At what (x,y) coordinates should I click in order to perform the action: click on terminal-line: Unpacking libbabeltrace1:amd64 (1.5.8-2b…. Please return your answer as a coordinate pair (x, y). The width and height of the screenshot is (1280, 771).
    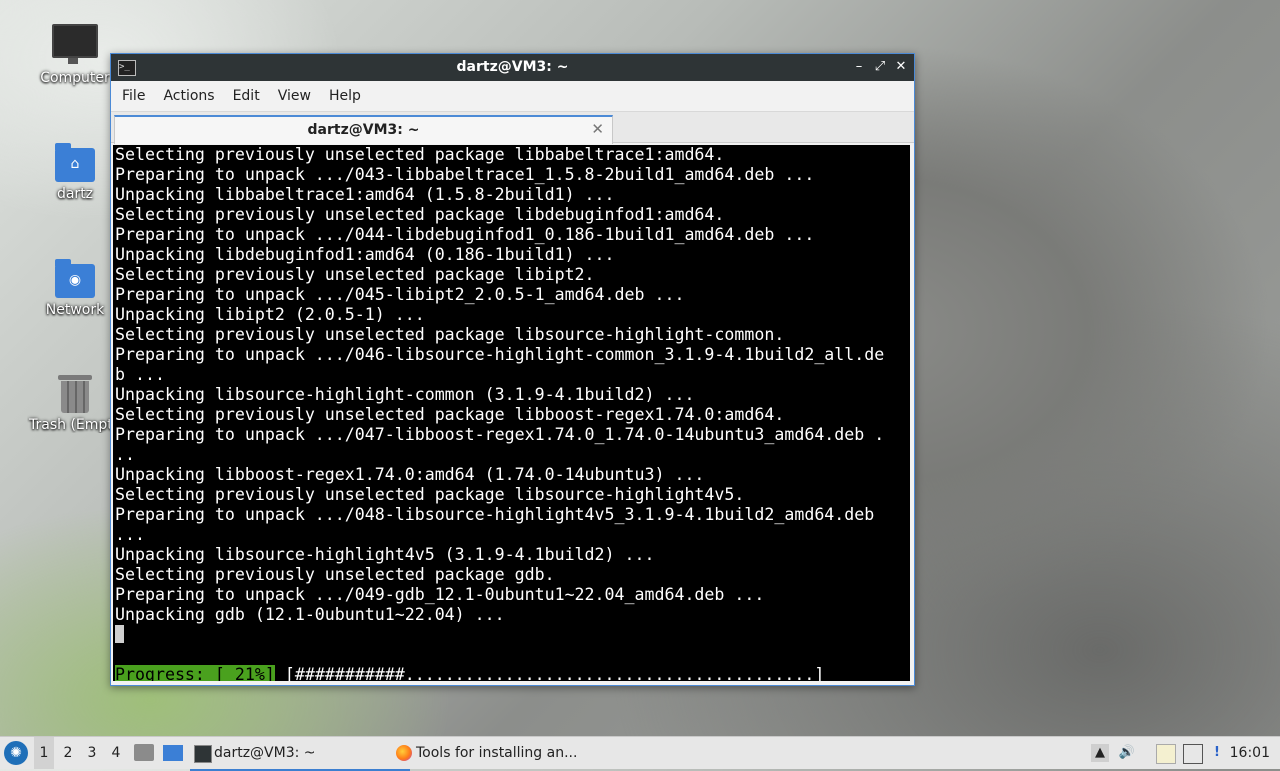
    Looking at the image, I should click on (365, 194).